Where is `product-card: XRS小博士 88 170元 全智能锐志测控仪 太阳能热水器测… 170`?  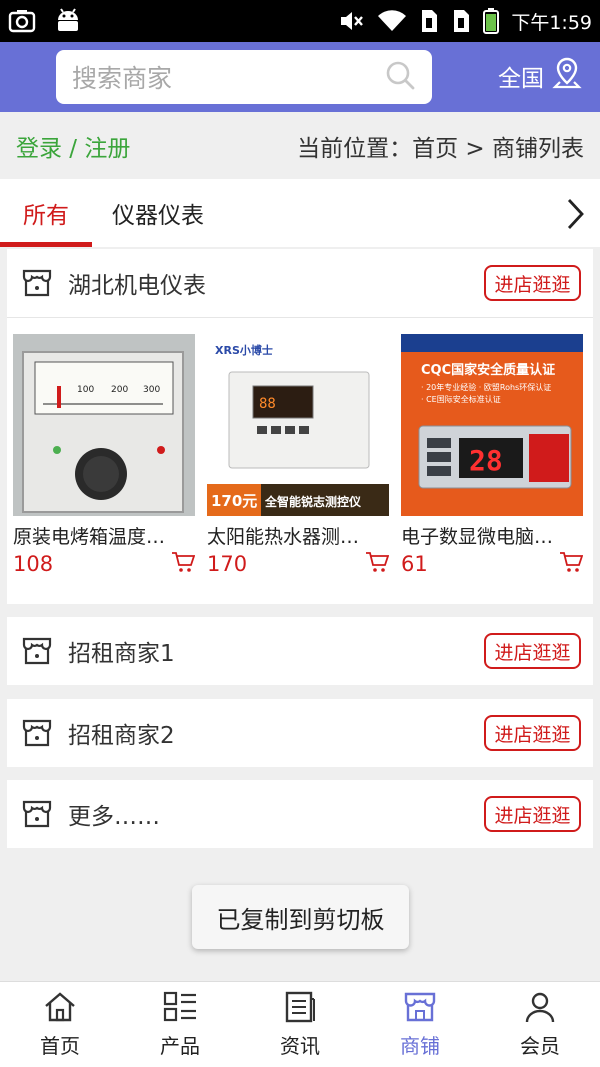 product-card: XRS小博士 88 170元 全智能锐志测控仪 太阳能热水器测… 170 is located at coordinates (298, 468).